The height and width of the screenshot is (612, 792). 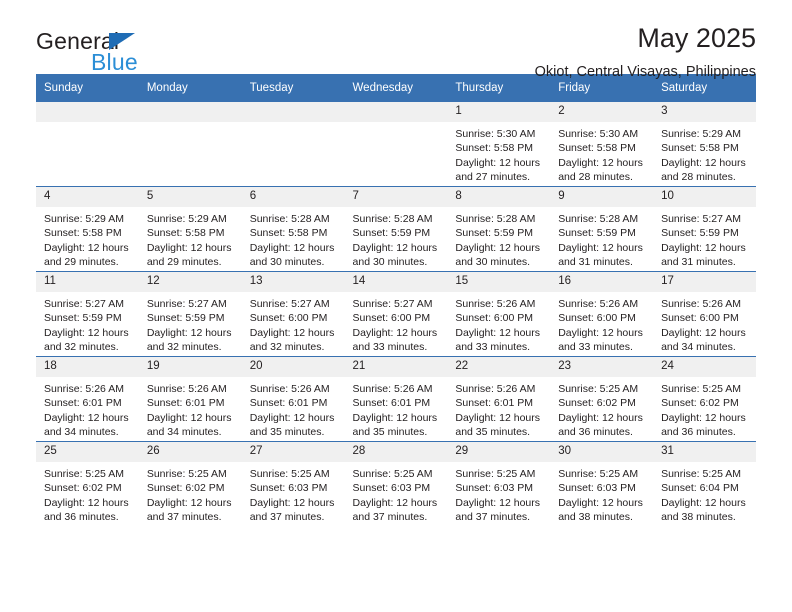 What do you see at coordinates (602, 112) in the screenshot?
I see `day-number: 2` at bounding box center [602, 112].